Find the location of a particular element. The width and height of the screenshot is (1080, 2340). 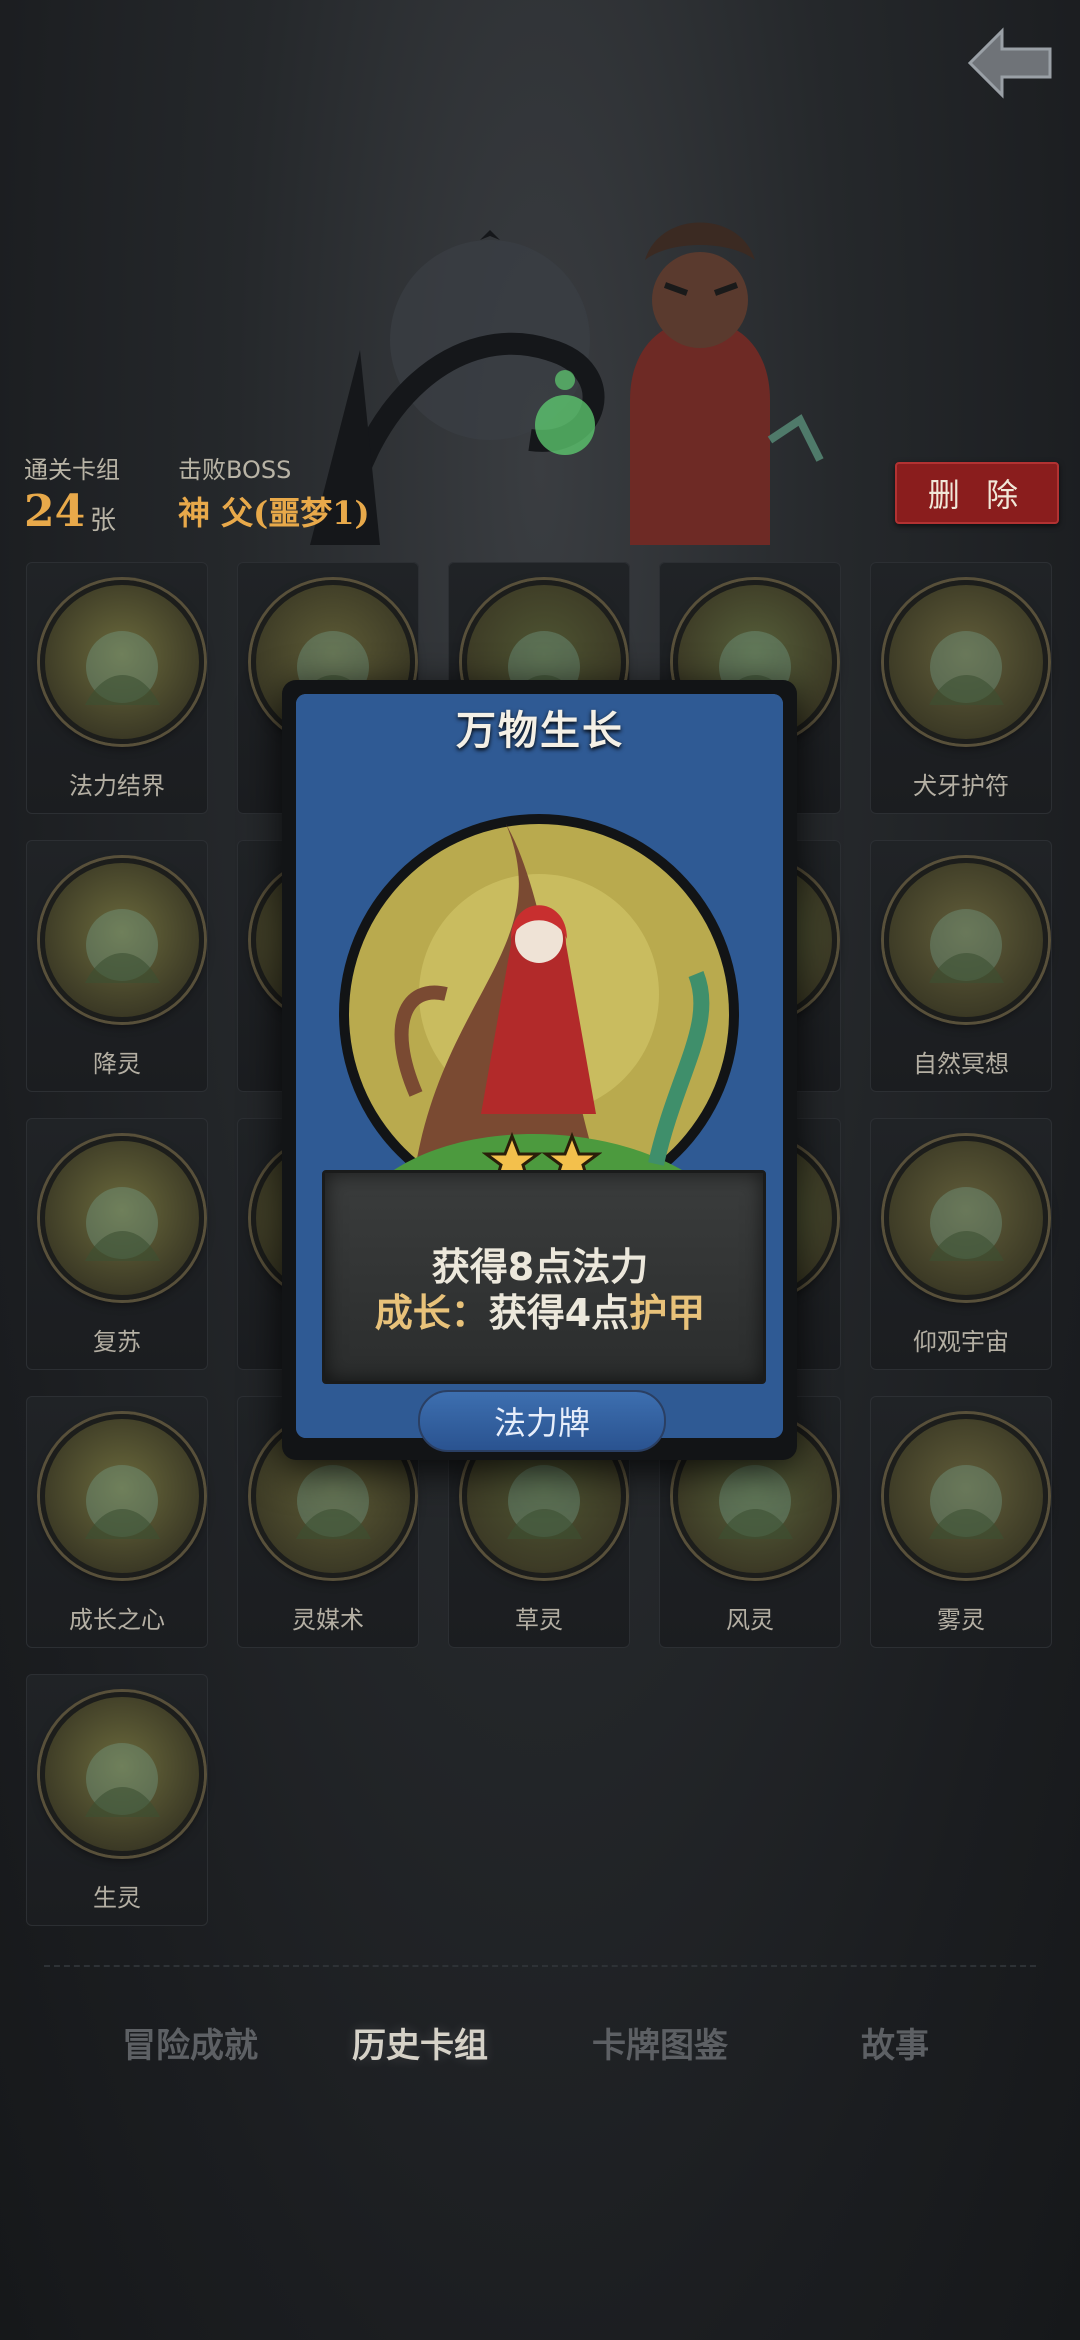

summon-spirit-icon is located at coordinates (122, 940).